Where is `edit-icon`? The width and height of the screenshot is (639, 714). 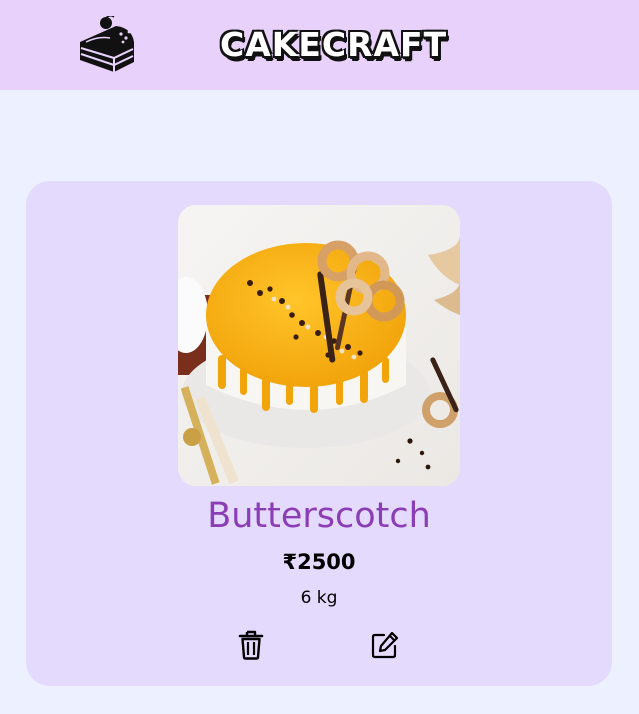
edit-icon is located at coordinates (385, 647).